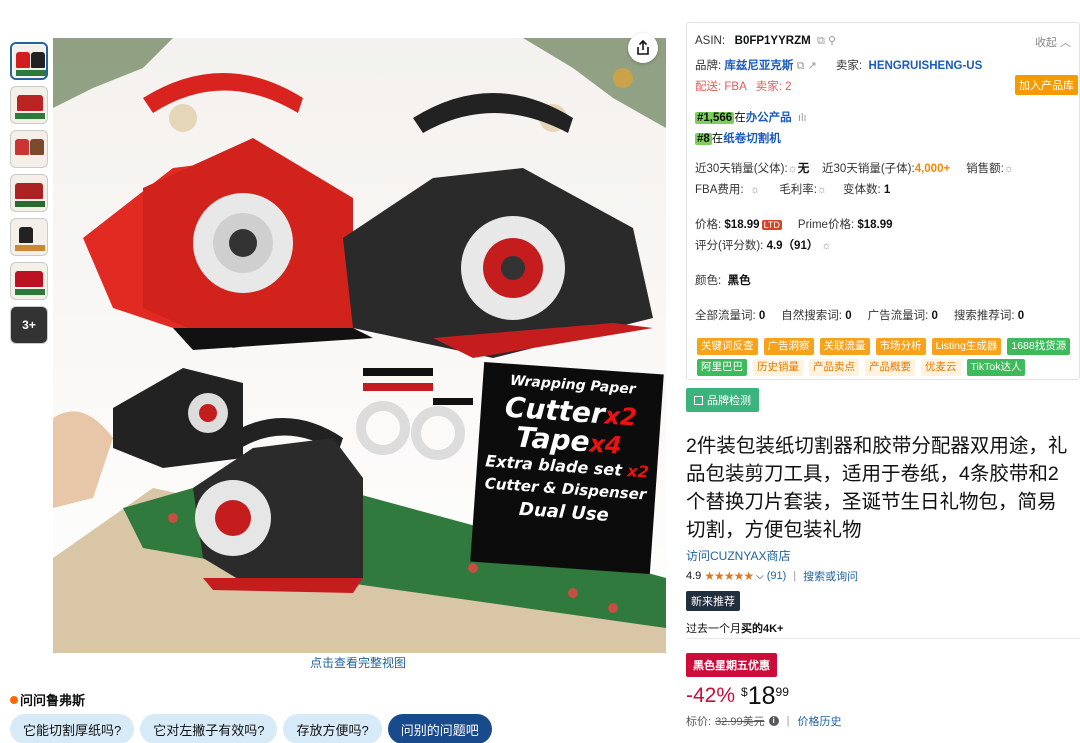 This screenshot has width=1080, height=743. I want to click on rank2-number: #8, so click(703, 139).